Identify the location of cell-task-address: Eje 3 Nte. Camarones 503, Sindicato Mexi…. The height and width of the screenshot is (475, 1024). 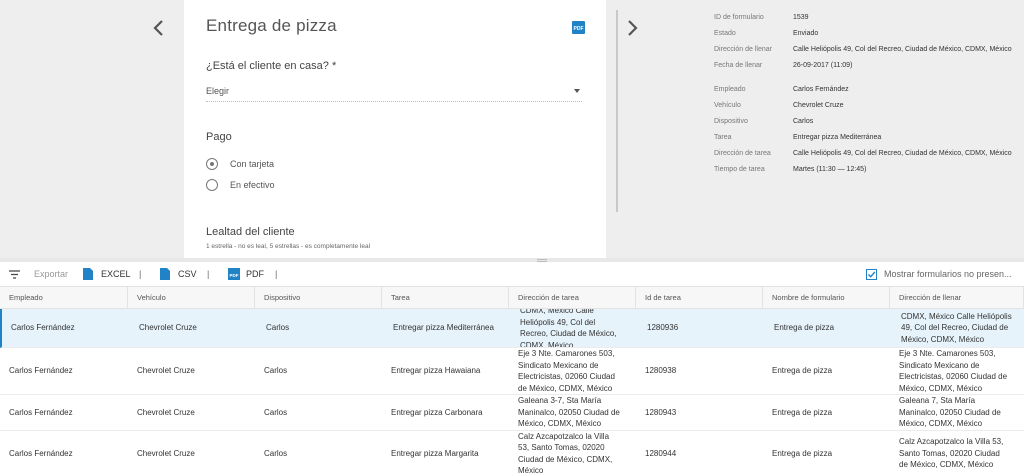
(566, 371).